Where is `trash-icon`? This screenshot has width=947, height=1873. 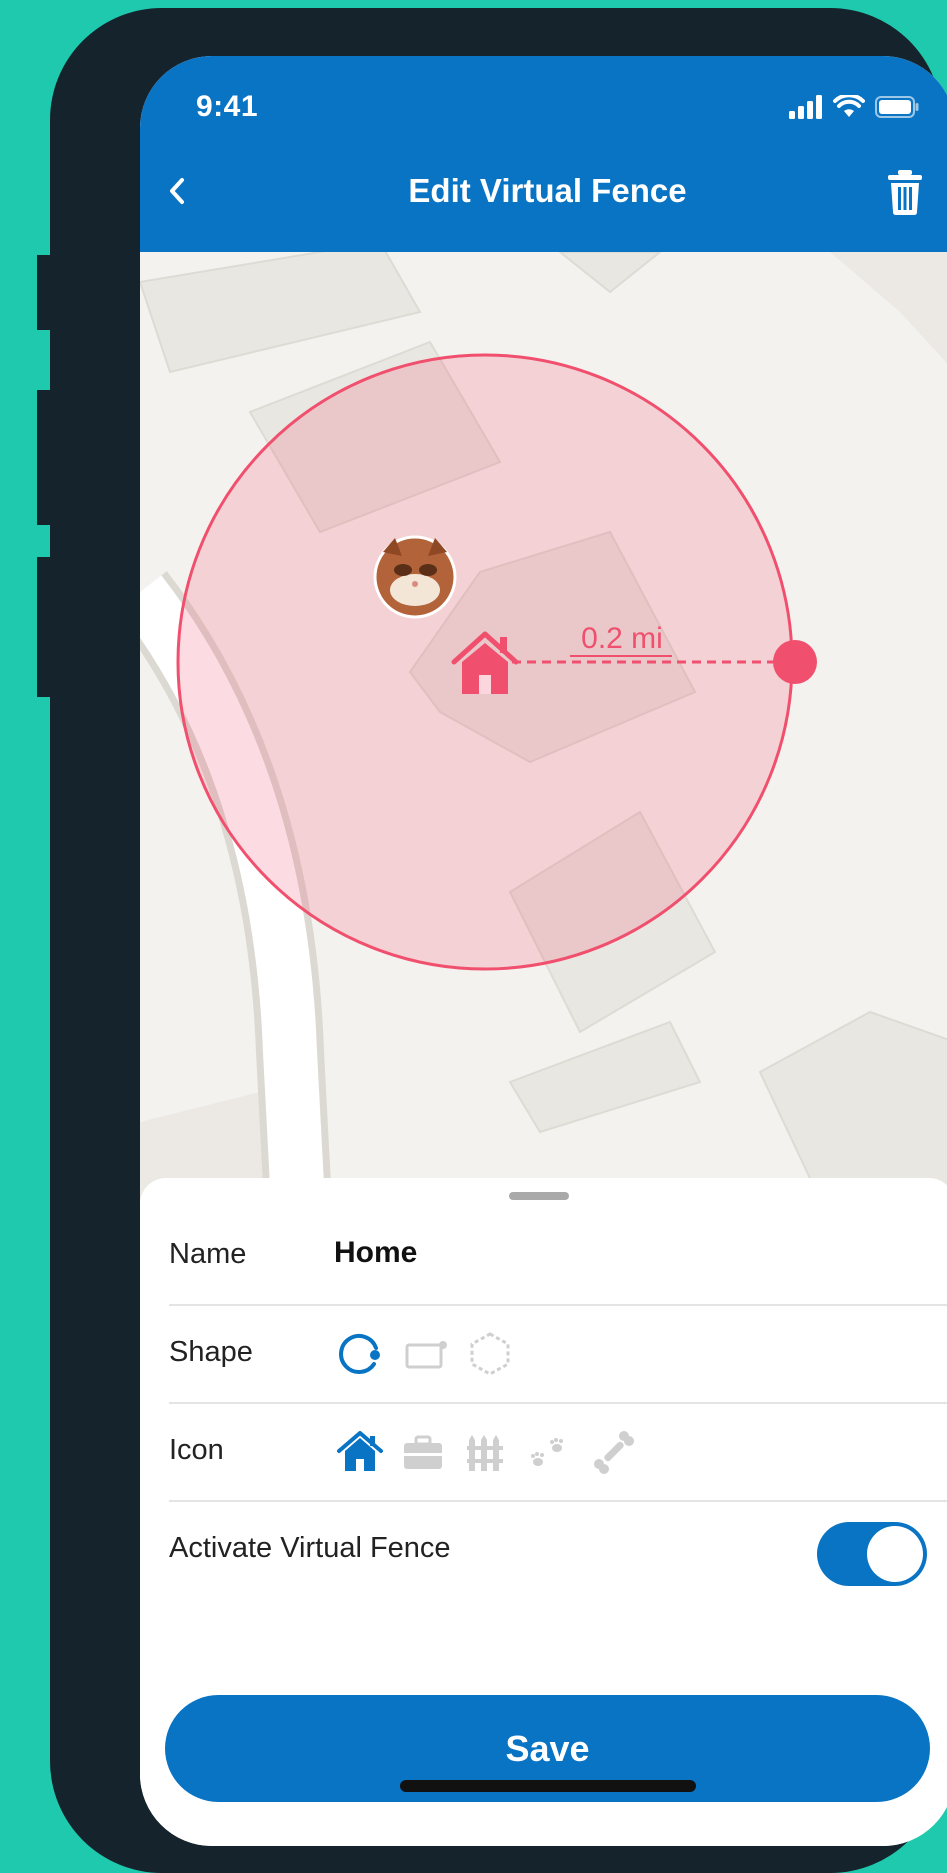
trash-icon is located at coordinates (905, 192).